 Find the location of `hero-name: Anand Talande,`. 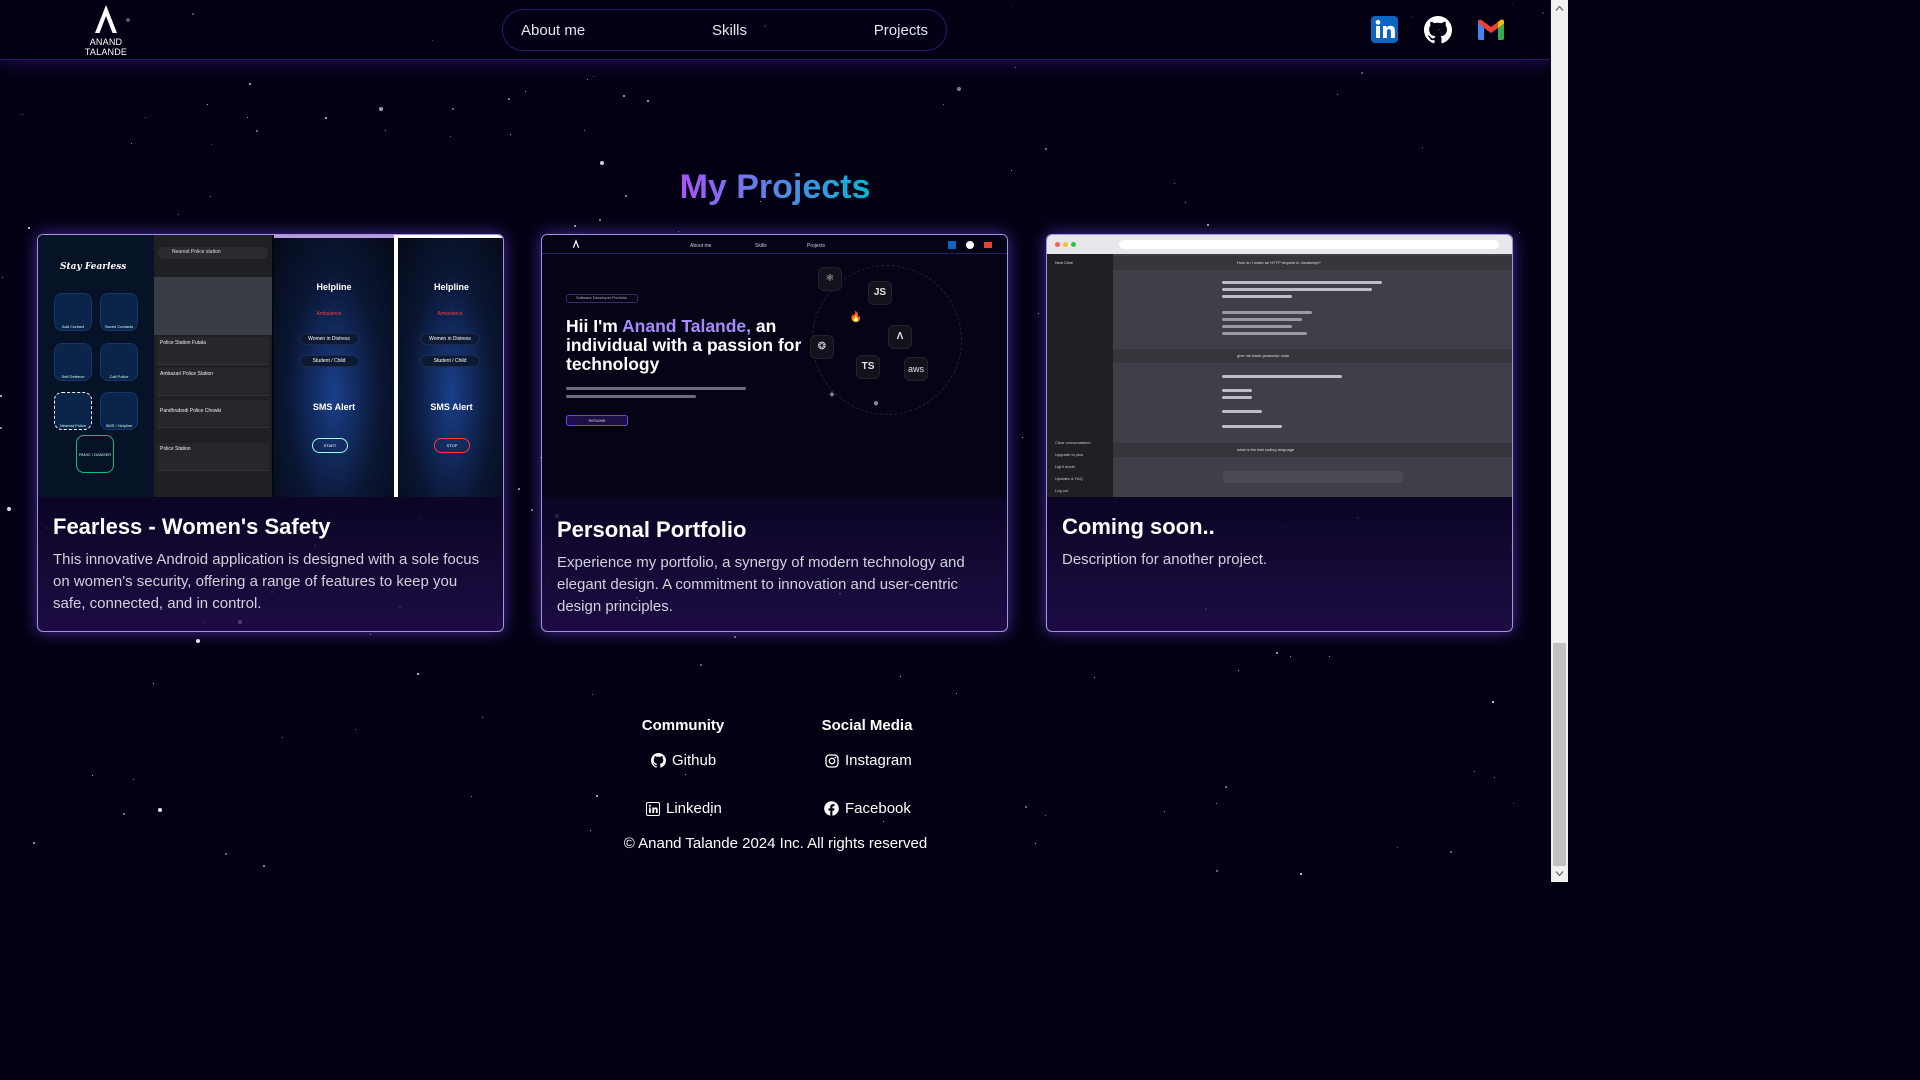

hero-name: Anand Talande, is located at coordinates (687, 326).